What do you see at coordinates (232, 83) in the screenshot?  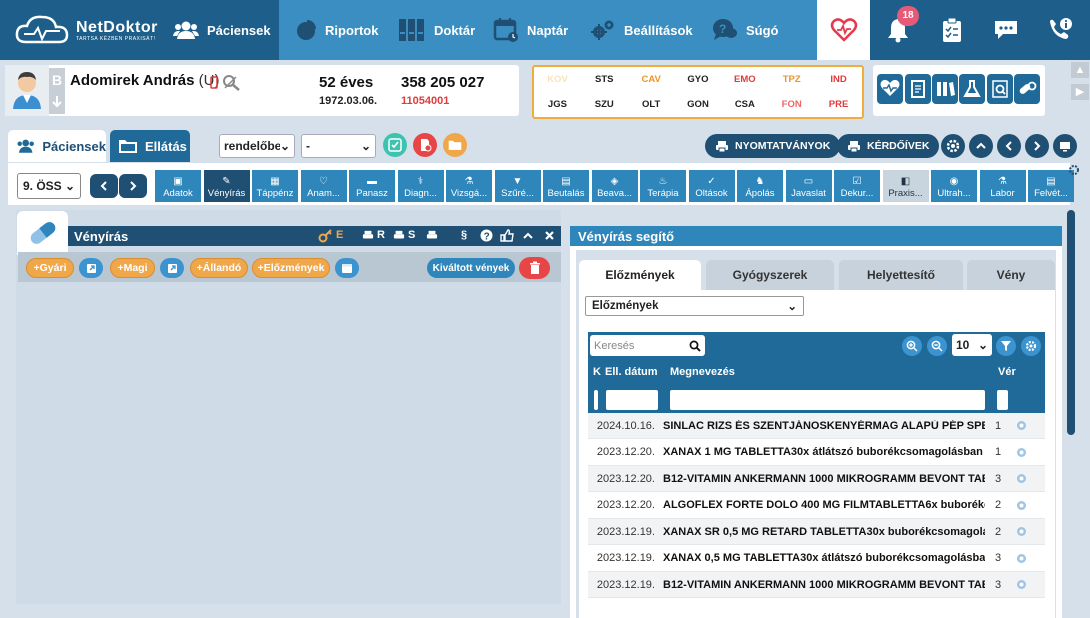 I see `insurance-status-icon` at bounding box center [232, 83].